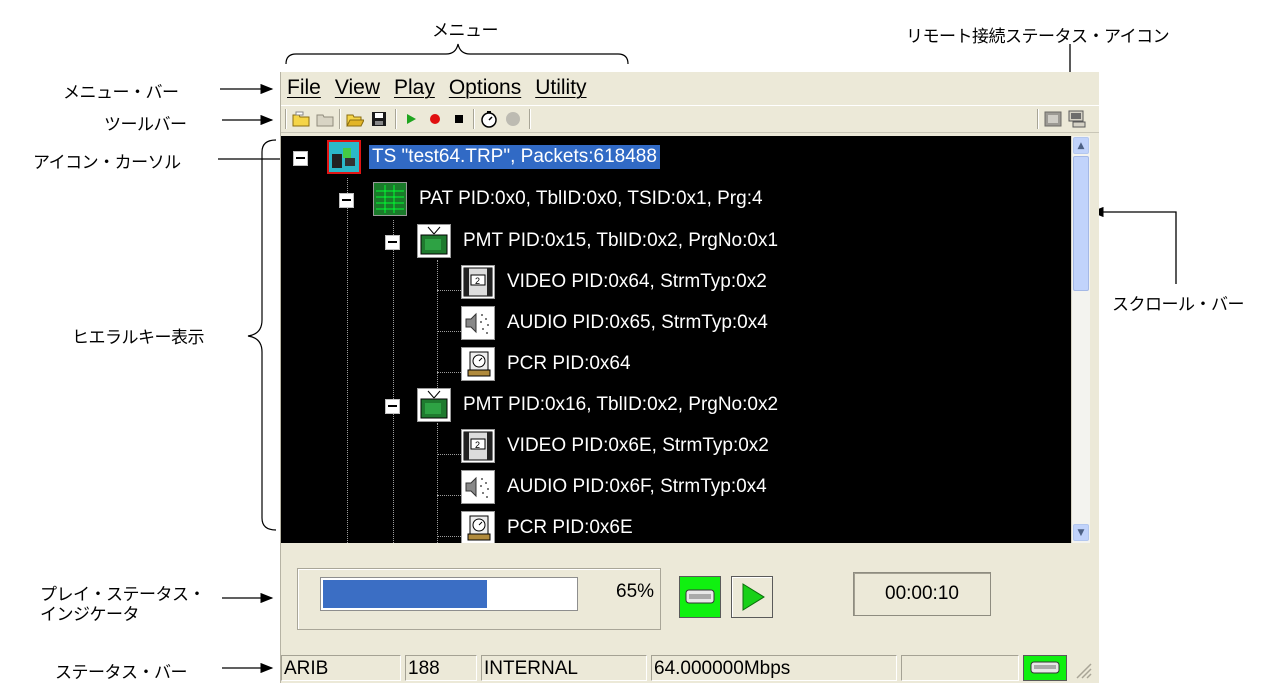 This screenshot has width=1266, height=684. I want to click on new-folder-icon, so click(301, 119).